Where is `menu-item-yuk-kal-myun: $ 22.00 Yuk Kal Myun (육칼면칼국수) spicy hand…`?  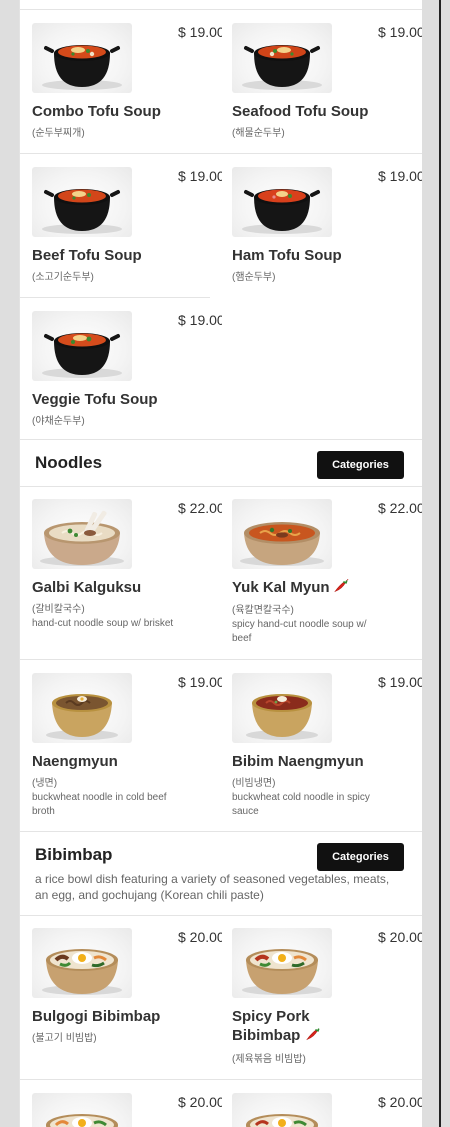 menu-item-yuk-kal-myun: $ 22.00 Yuk Kal Myun (육칼면칼국수) spicy hand… is located at coordinates (327, 572).